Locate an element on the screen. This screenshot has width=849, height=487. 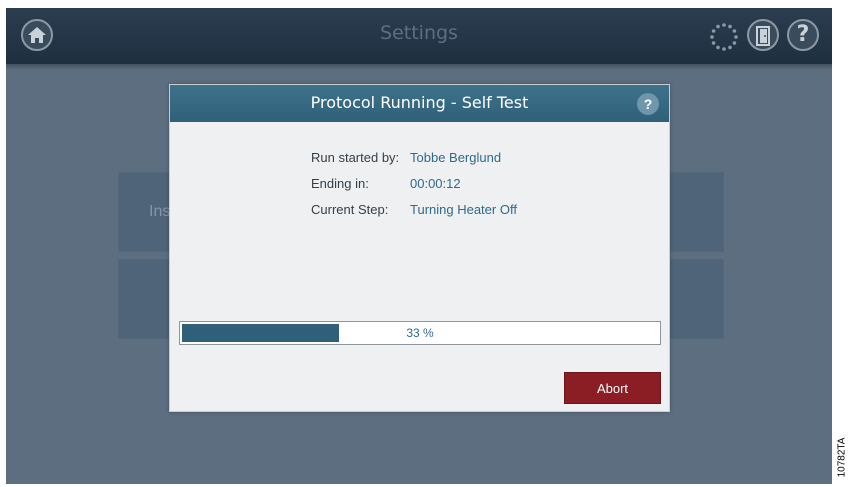
spinner-icon is located at coordinates (724, 37).